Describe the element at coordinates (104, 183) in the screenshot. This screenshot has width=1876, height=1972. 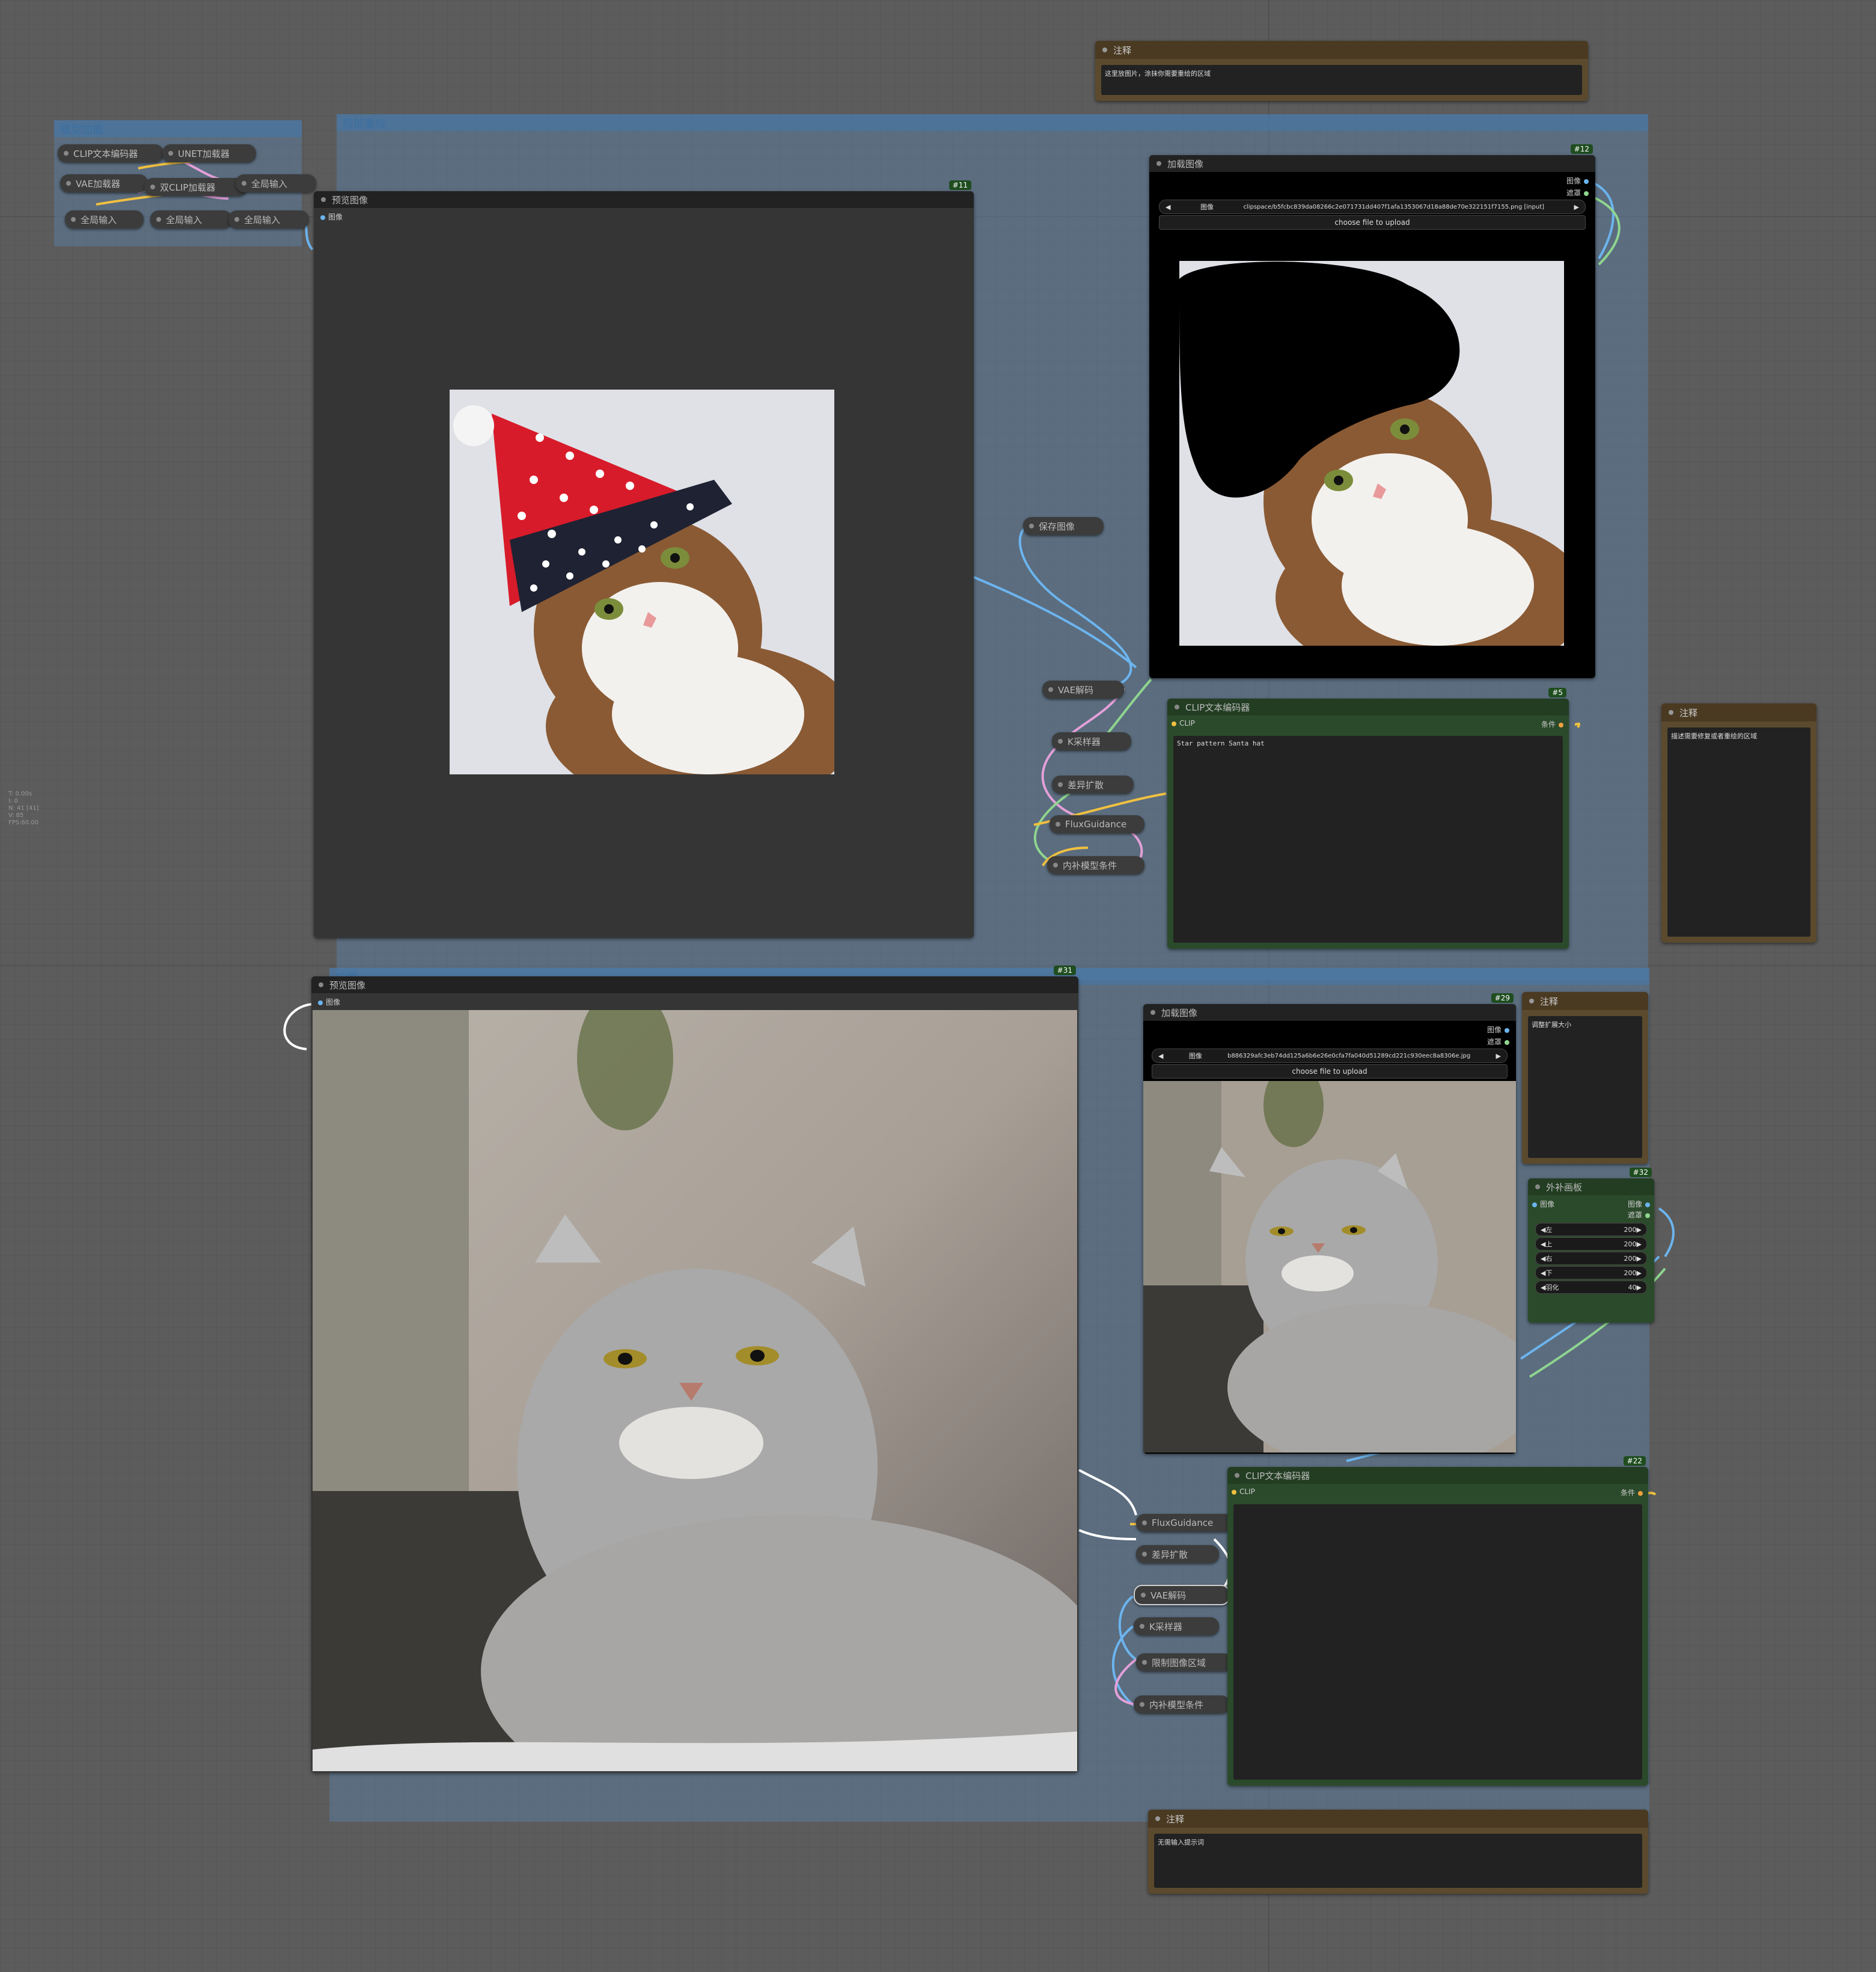
I see `vae-loader-mini-node: VAE加载器` at that location.